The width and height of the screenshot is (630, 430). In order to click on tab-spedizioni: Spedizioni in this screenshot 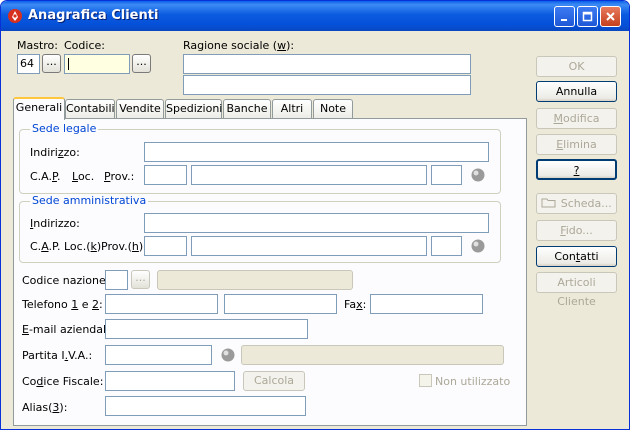, I will do `click(193, 109)`.